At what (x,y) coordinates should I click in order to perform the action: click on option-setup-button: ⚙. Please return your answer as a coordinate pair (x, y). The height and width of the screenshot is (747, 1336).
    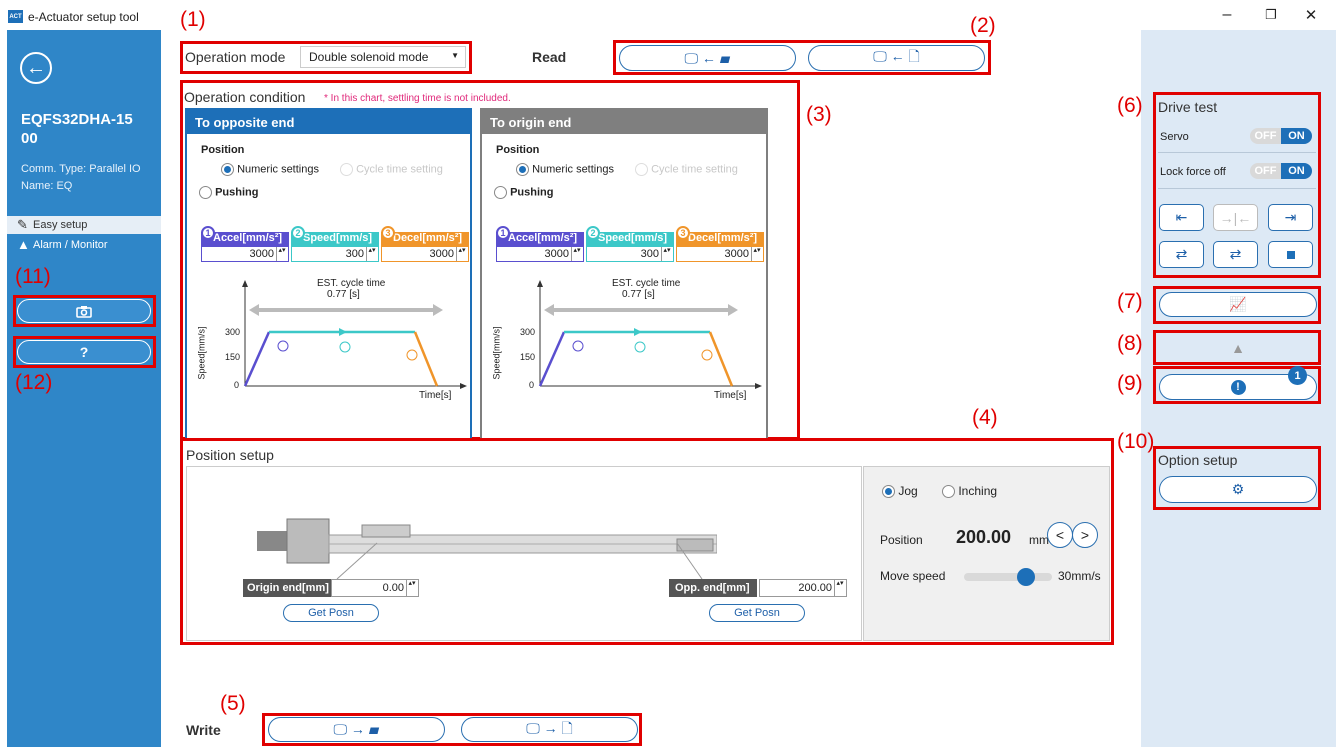
    Looking at the image, I should click on (1238, 489).